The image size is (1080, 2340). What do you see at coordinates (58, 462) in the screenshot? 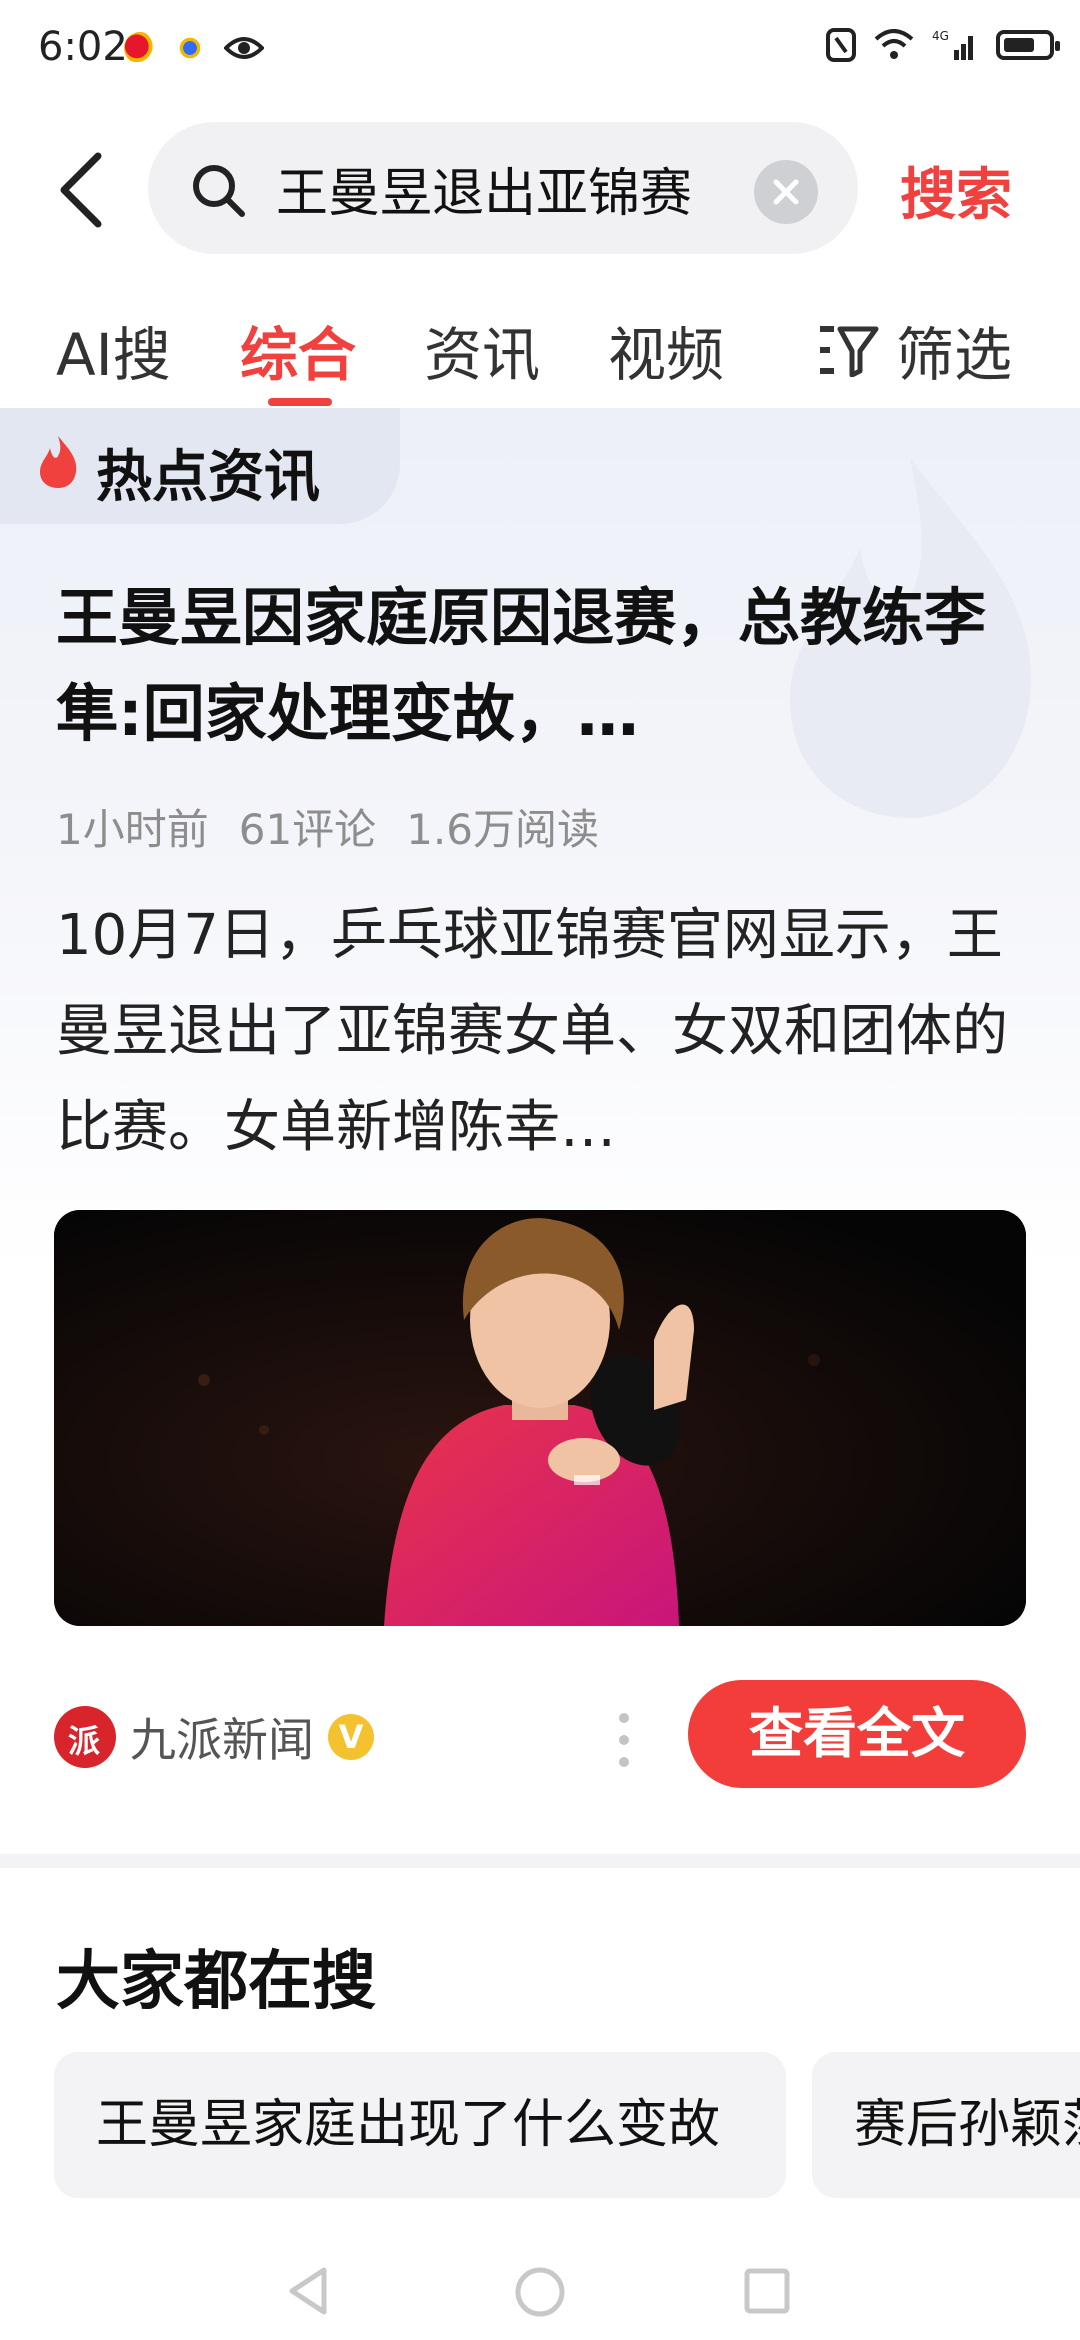
I see `flame-icon` at bounding box center [58, 462].